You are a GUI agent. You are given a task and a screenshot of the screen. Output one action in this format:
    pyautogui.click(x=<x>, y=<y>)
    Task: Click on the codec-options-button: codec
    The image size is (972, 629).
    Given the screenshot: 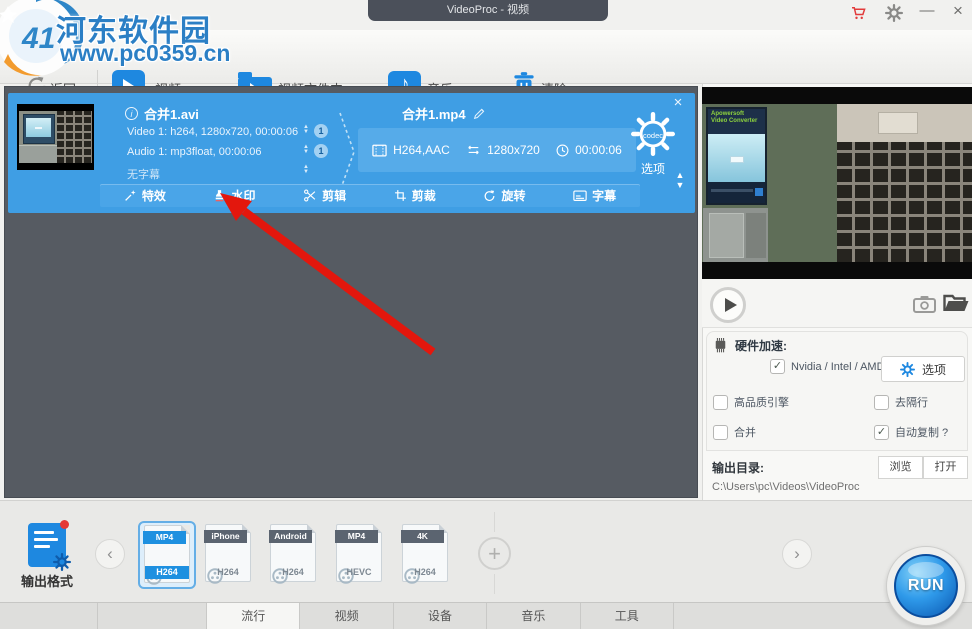 What is the action you would take?
    pyautogui.click(x=653, y=135)
    